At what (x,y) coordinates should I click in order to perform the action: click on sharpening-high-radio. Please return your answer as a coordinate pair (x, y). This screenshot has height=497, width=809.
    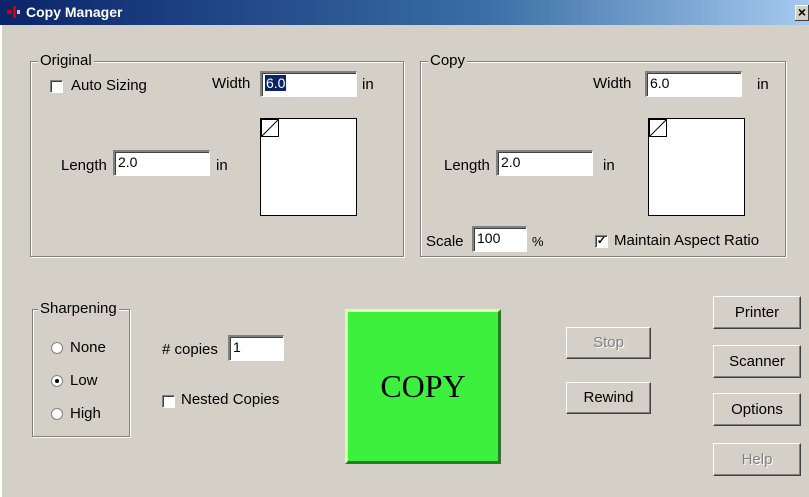
    Looking at the image, I should click on (57, 414).